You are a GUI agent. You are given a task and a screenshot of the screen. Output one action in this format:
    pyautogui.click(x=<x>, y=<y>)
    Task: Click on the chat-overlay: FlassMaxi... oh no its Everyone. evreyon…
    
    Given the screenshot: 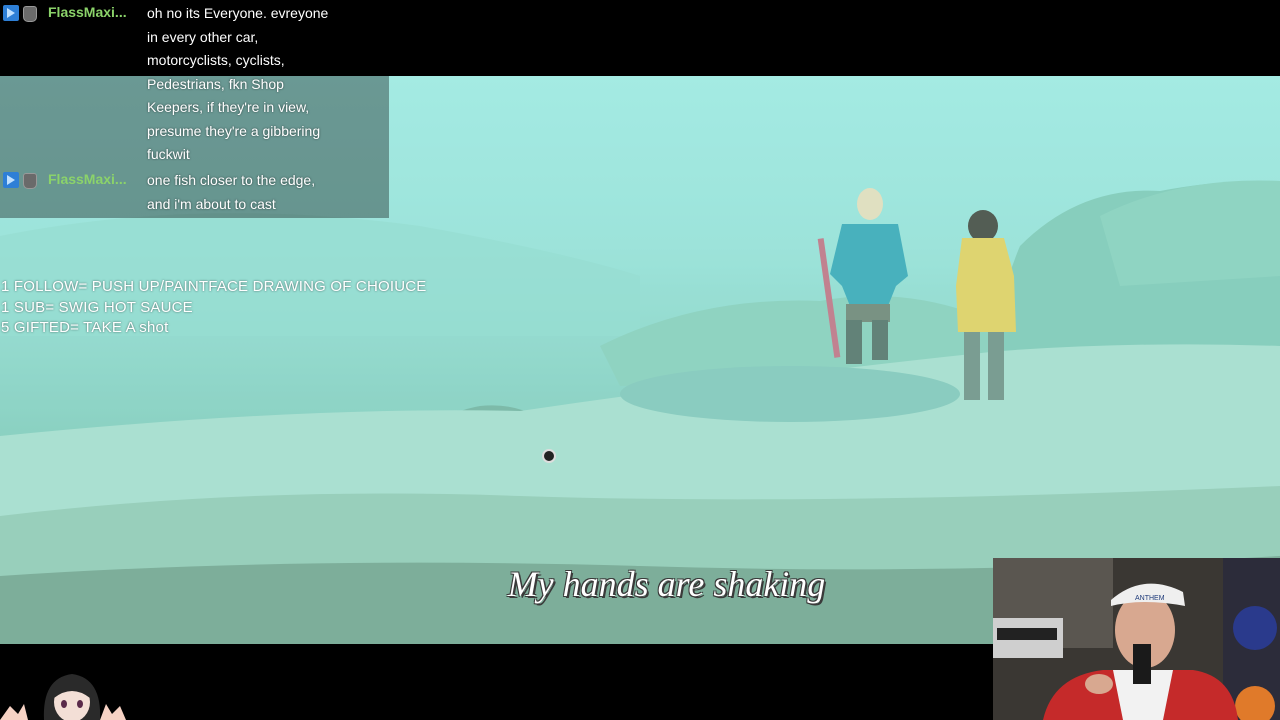 What is the action you would take?
    pyautogui.click(x=194, y=109)
    